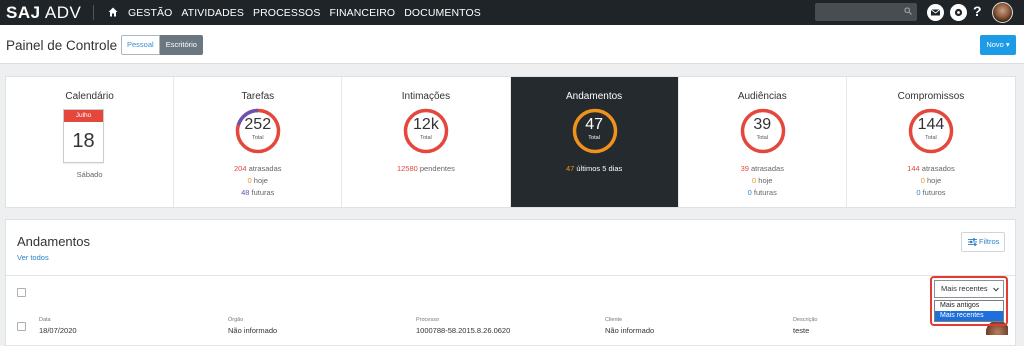 The height and width of the screenshot is (346, 1024). What do you see at coordinates (43, 13) in the screenshot?
I see `saj-adv-logo: SAJ ADV` at bounding box center [43, 13].